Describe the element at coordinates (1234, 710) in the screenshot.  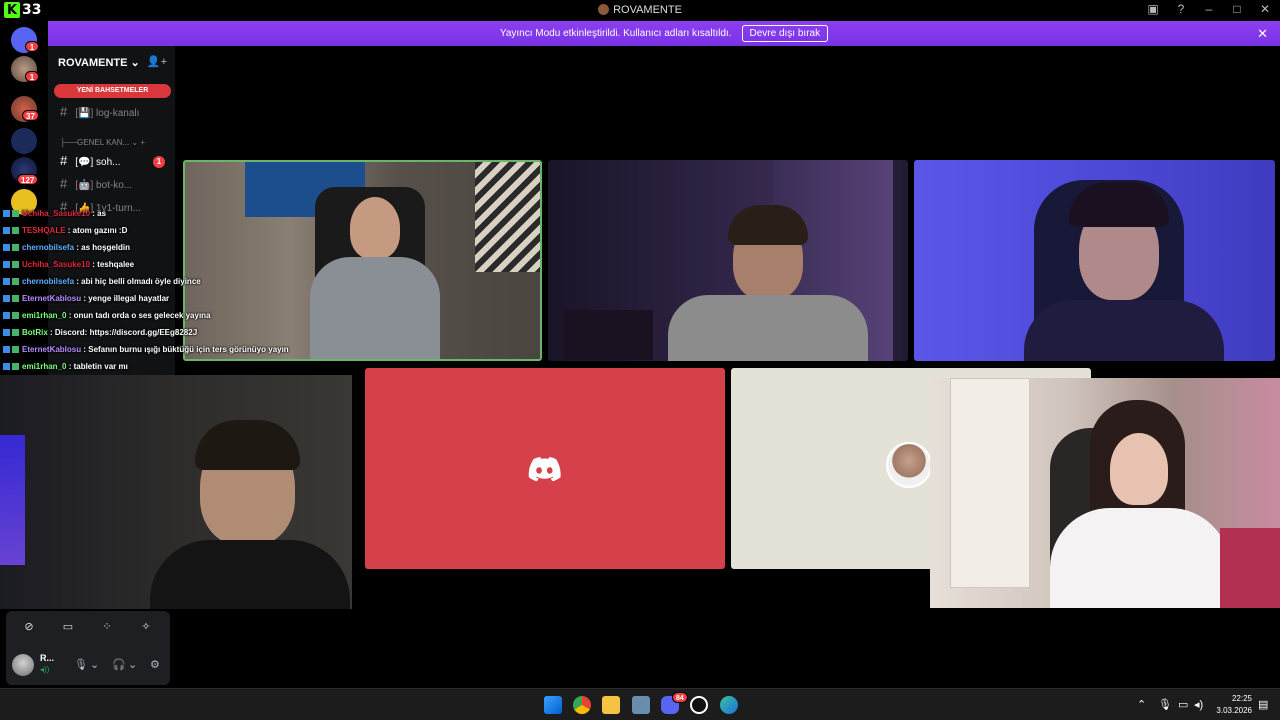
I see `clock-date: 3.03.2026` at that location.